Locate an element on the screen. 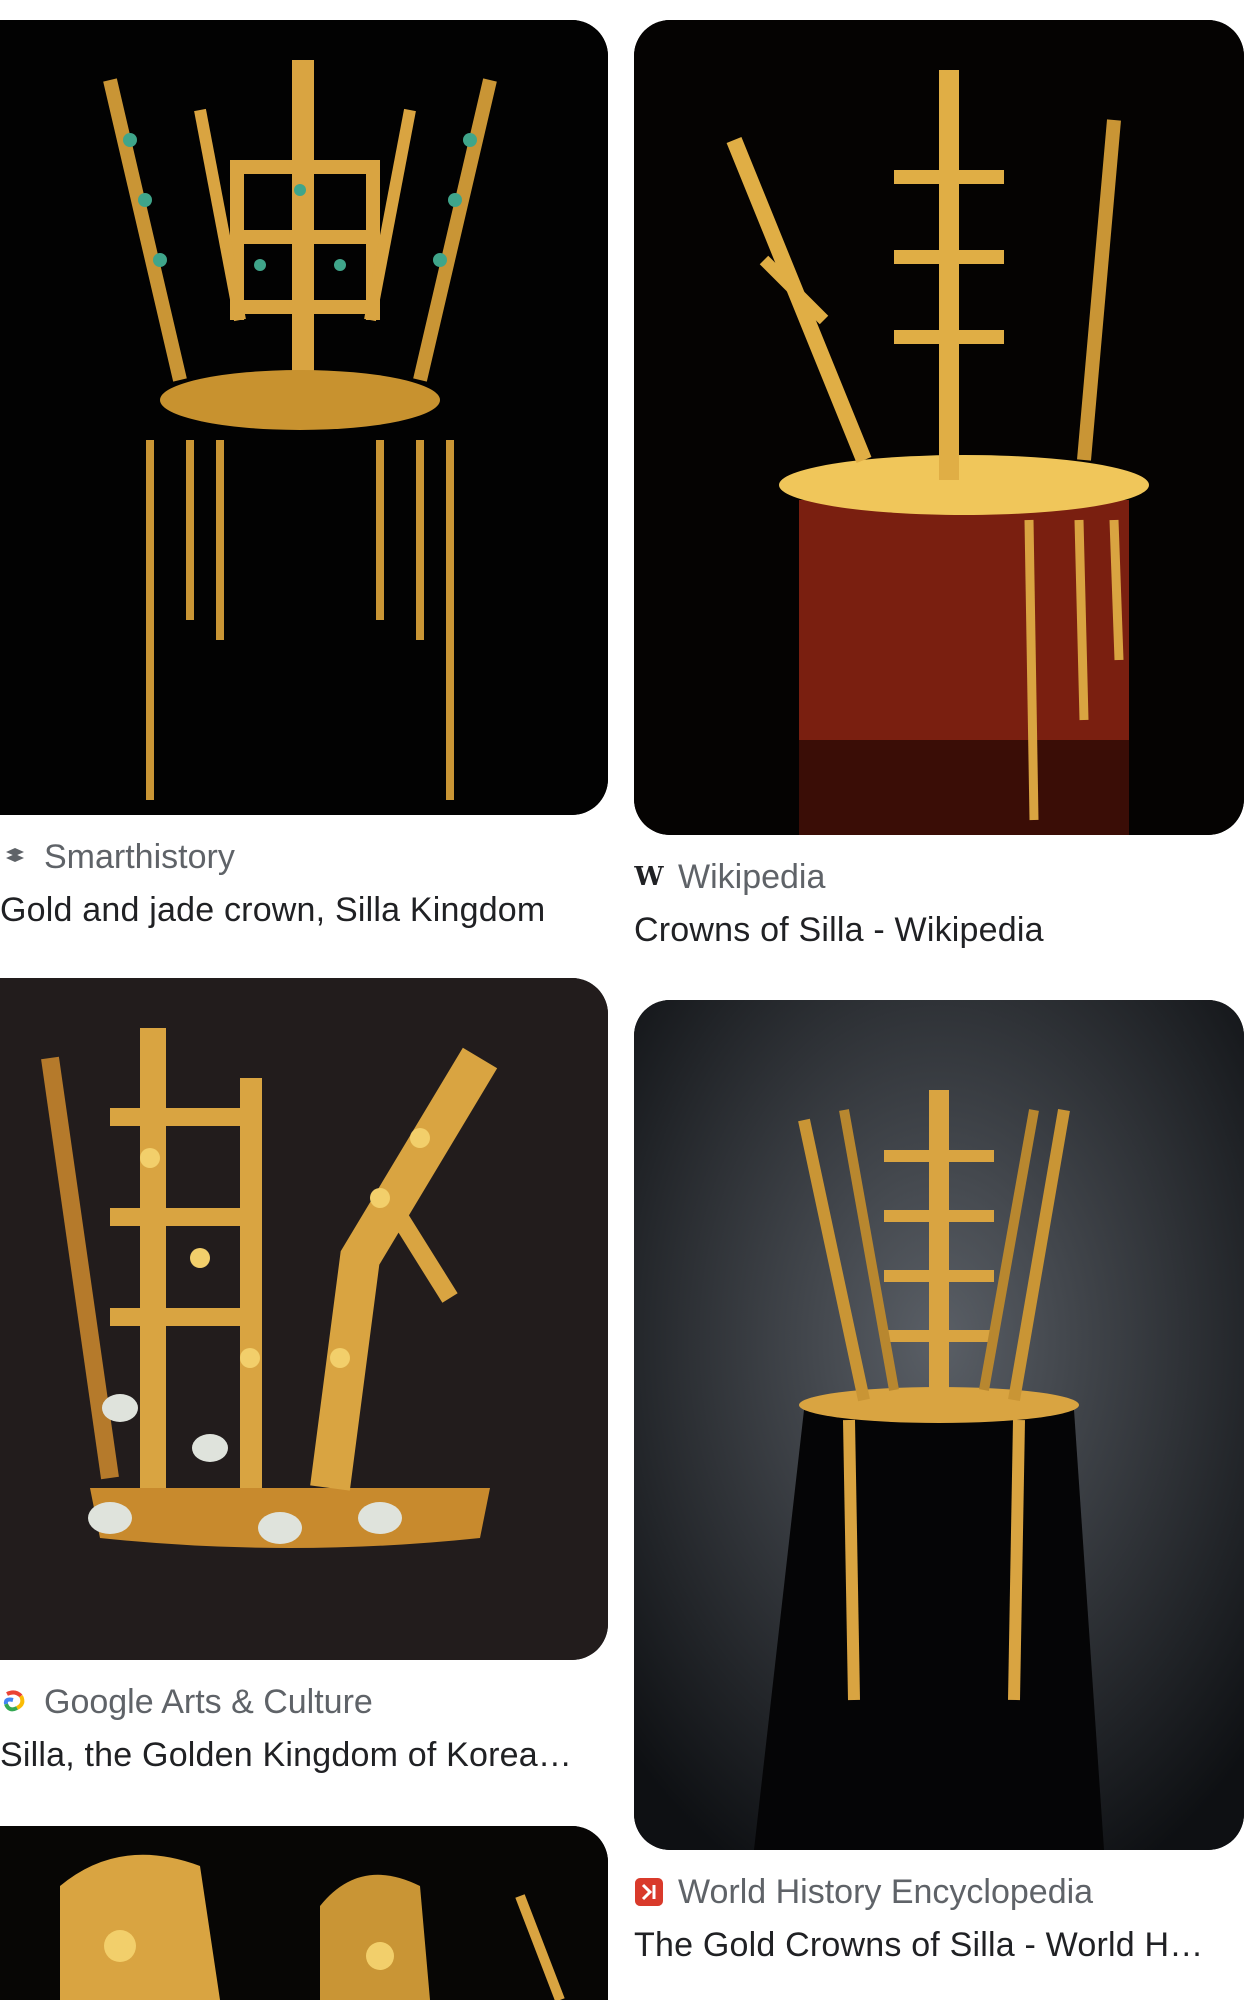 The width and height of the screenshot is (1251, 2000). result-source: World History Encyclopedia is located at coordinates (939, 1892).